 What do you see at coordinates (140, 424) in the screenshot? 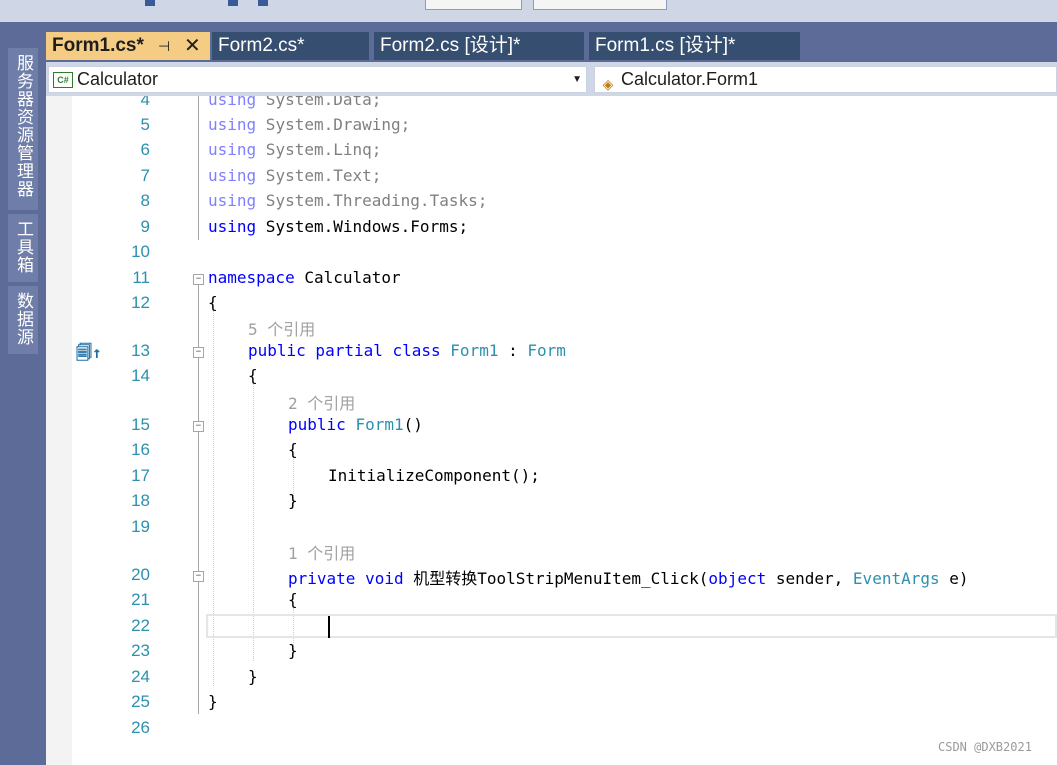
I see `line-number: 15` at bounding box center [140, 424].